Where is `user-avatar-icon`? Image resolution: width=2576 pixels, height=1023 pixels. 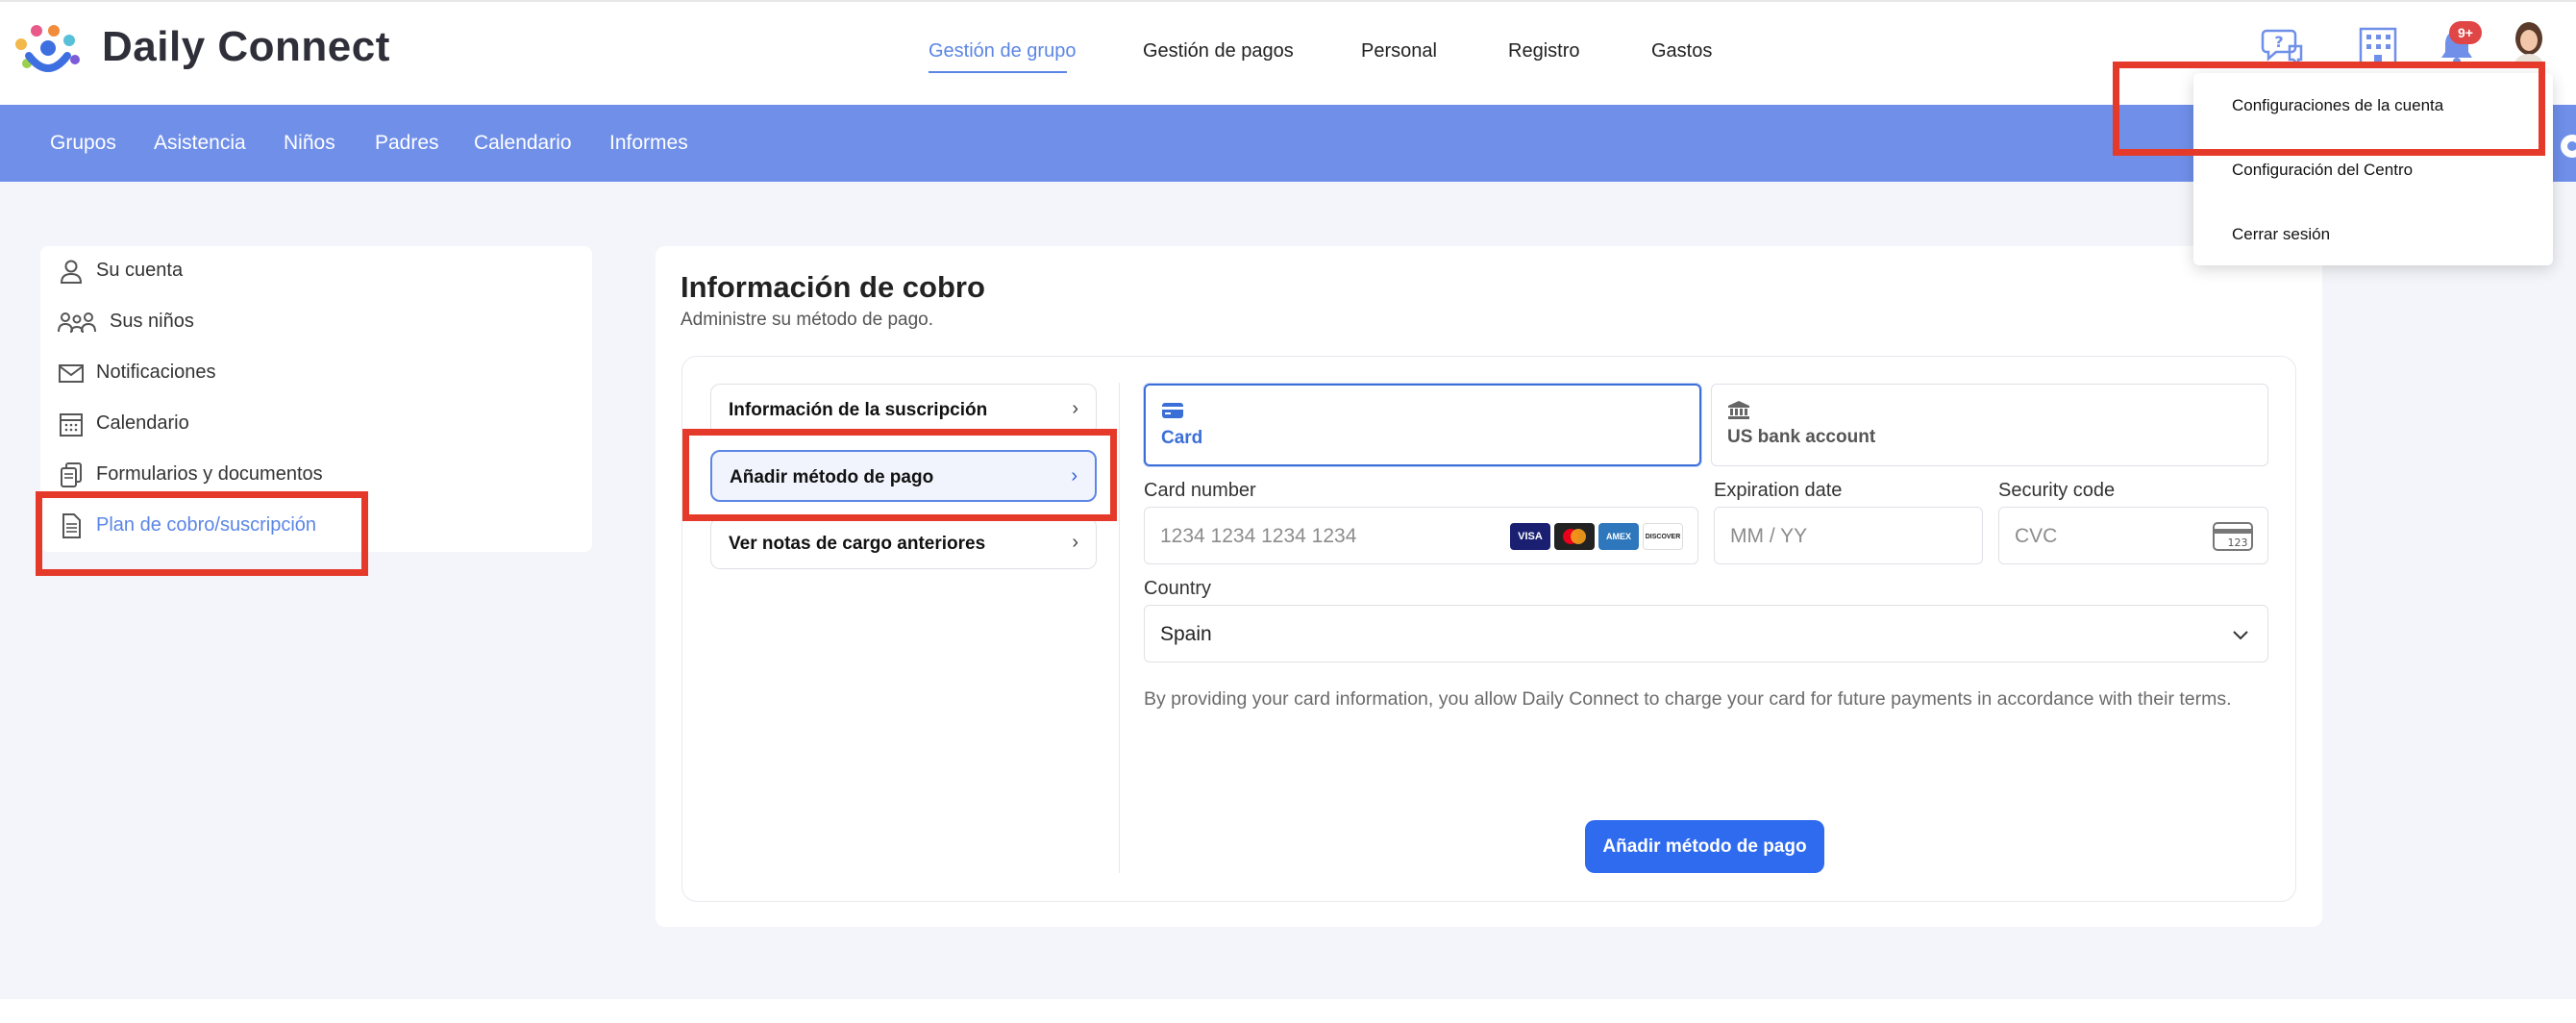
user-avatar-icon is located at coordinates (2529, 43).